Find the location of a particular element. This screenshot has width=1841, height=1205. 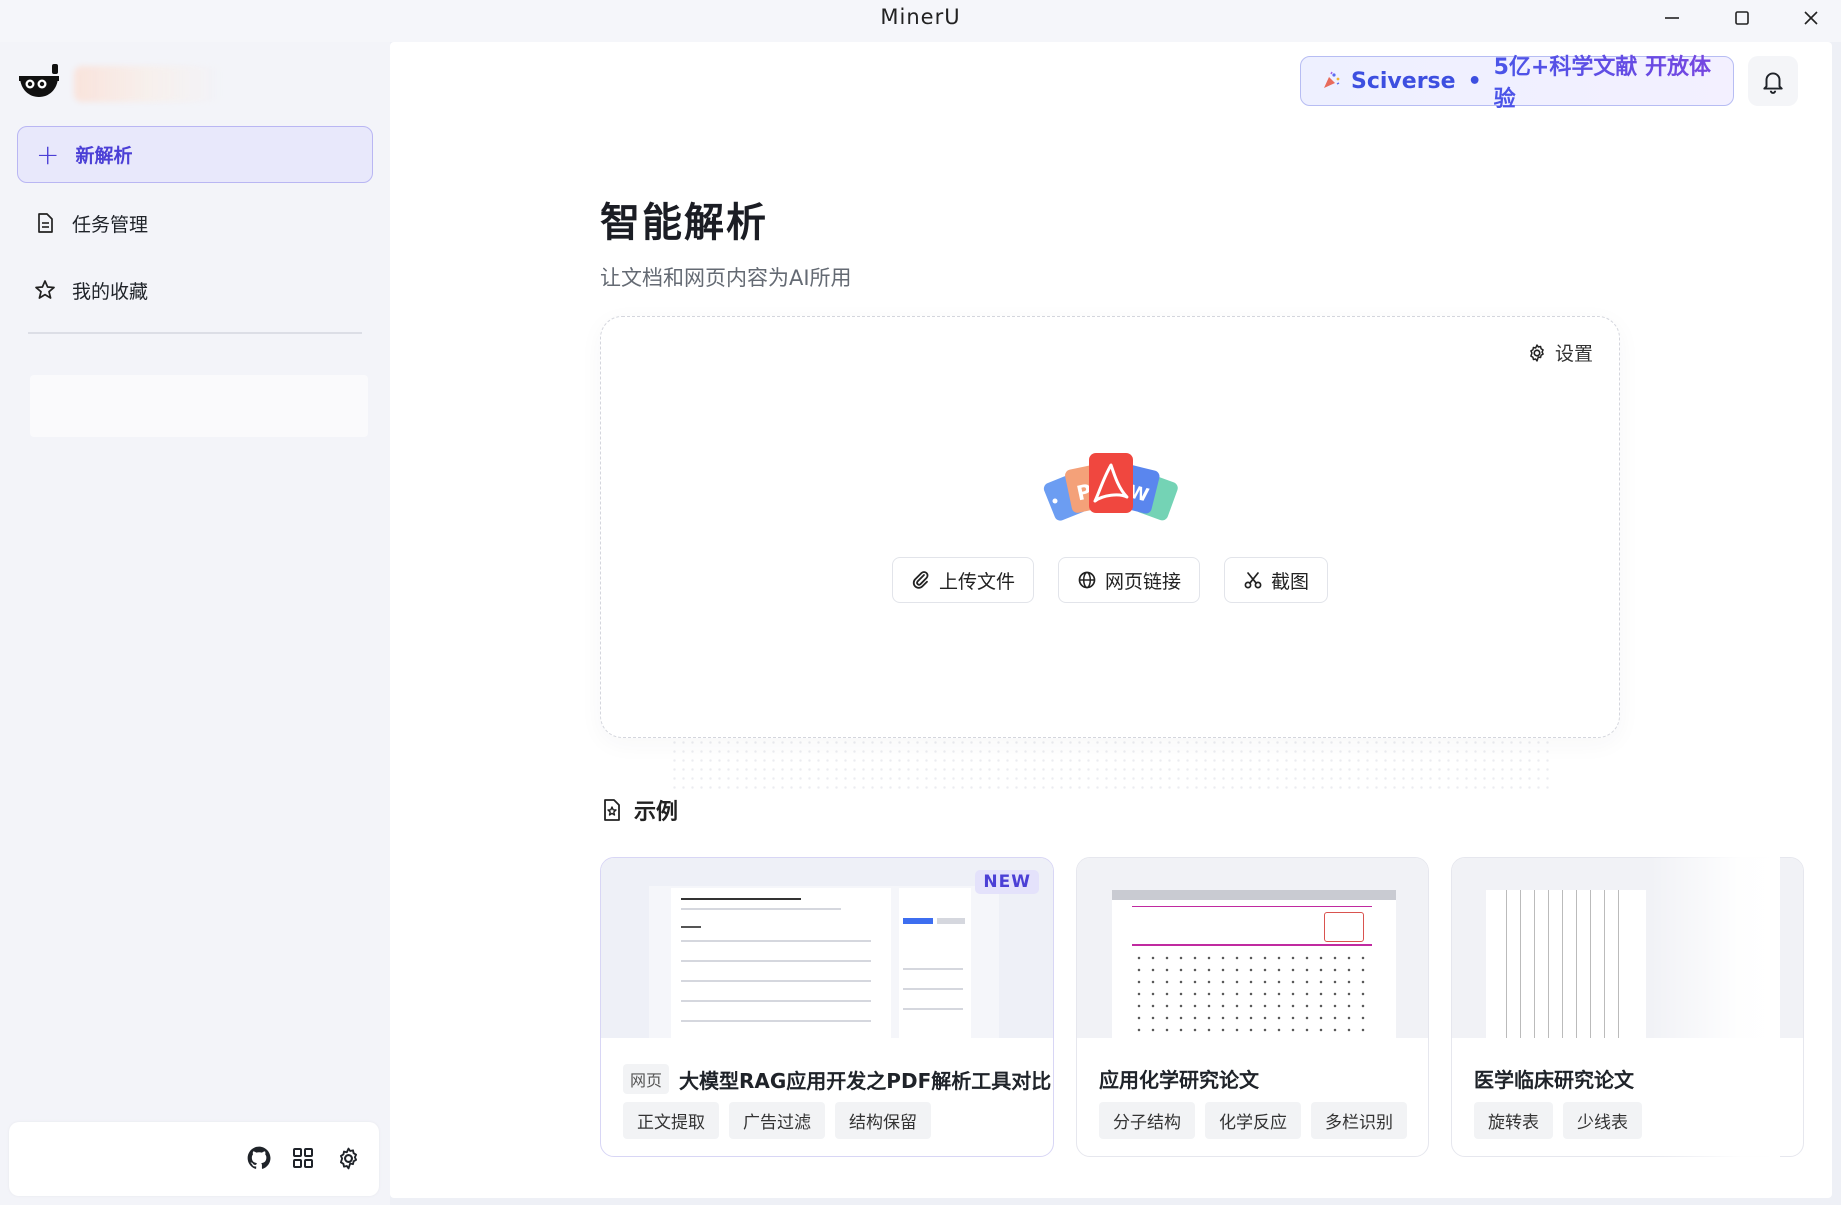

example-card-tags: 正文提取 广告过滤 结构保留 is located at coordinates (777, 1120).